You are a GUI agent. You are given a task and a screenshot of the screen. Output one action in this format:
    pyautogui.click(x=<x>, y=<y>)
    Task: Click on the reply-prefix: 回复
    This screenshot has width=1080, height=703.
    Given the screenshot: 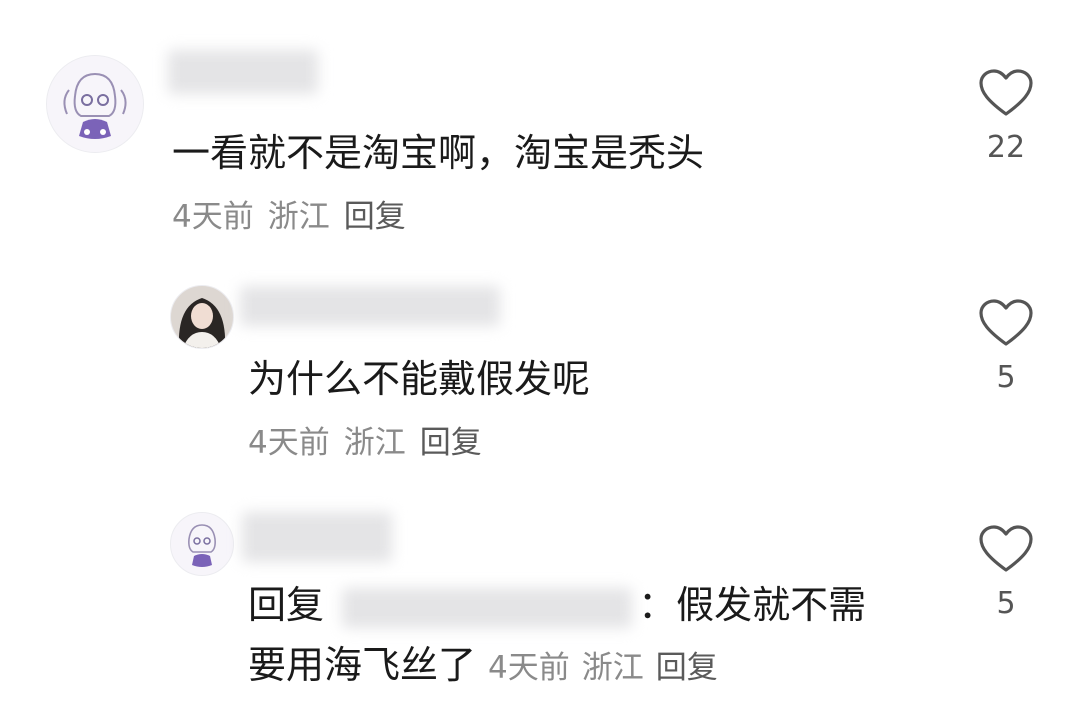 What is the action you would take?
    pyautogui.click(x=286, y=605)
    